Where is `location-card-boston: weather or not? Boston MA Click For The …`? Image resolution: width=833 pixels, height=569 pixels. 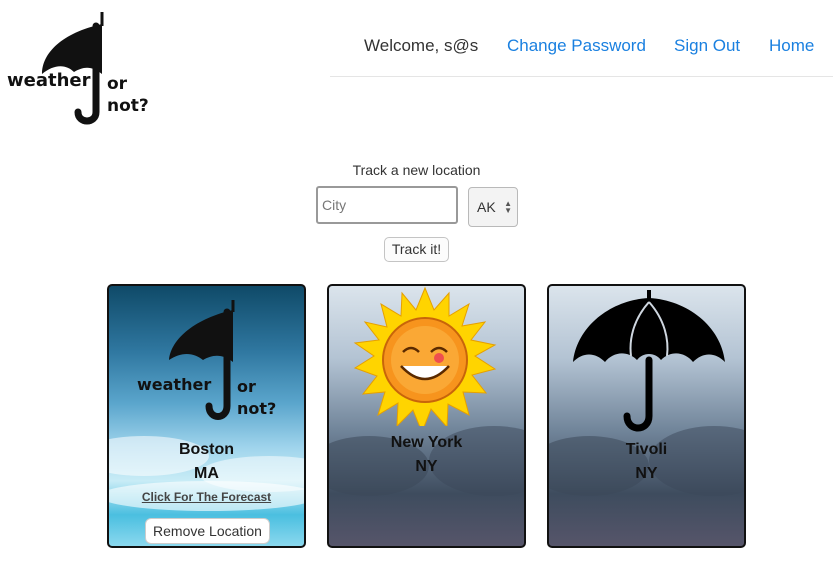 location-card-boston: weather or not? Boston MA Click For The … is located at coordinates (206, 416).